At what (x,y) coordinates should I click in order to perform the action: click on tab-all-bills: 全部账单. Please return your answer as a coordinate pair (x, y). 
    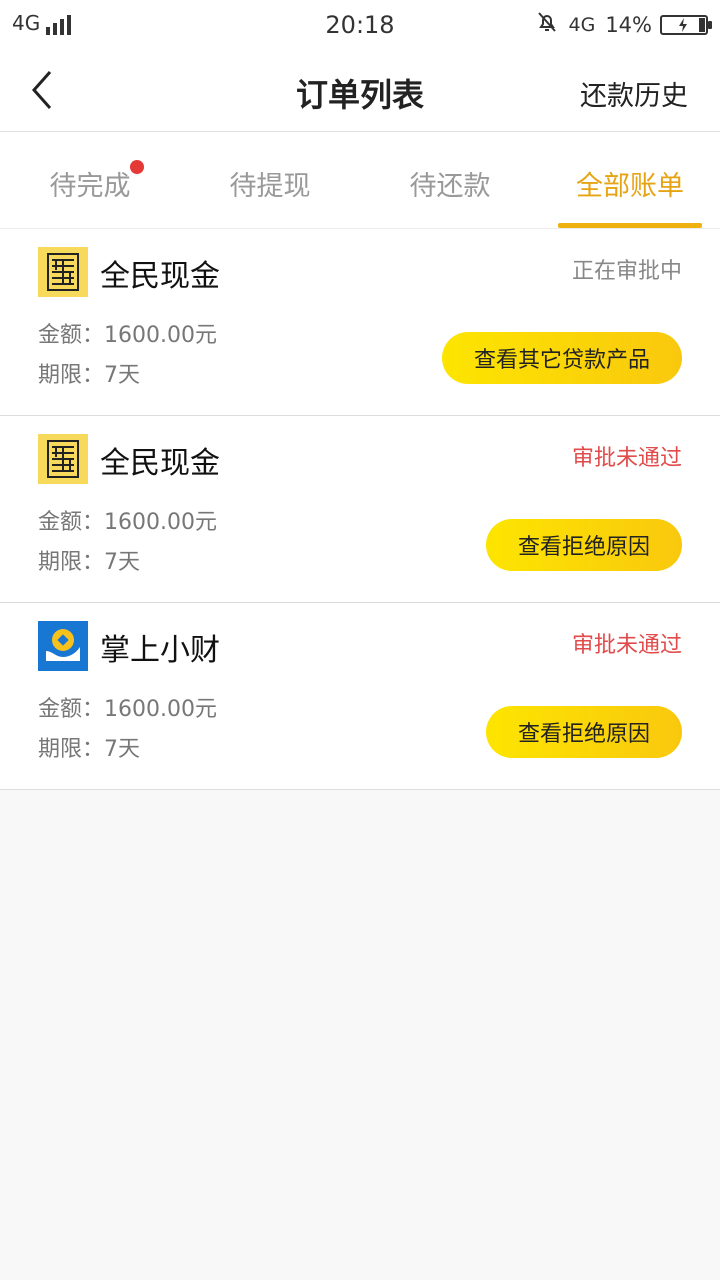
    Looking at the image, I should click on (630, 180).